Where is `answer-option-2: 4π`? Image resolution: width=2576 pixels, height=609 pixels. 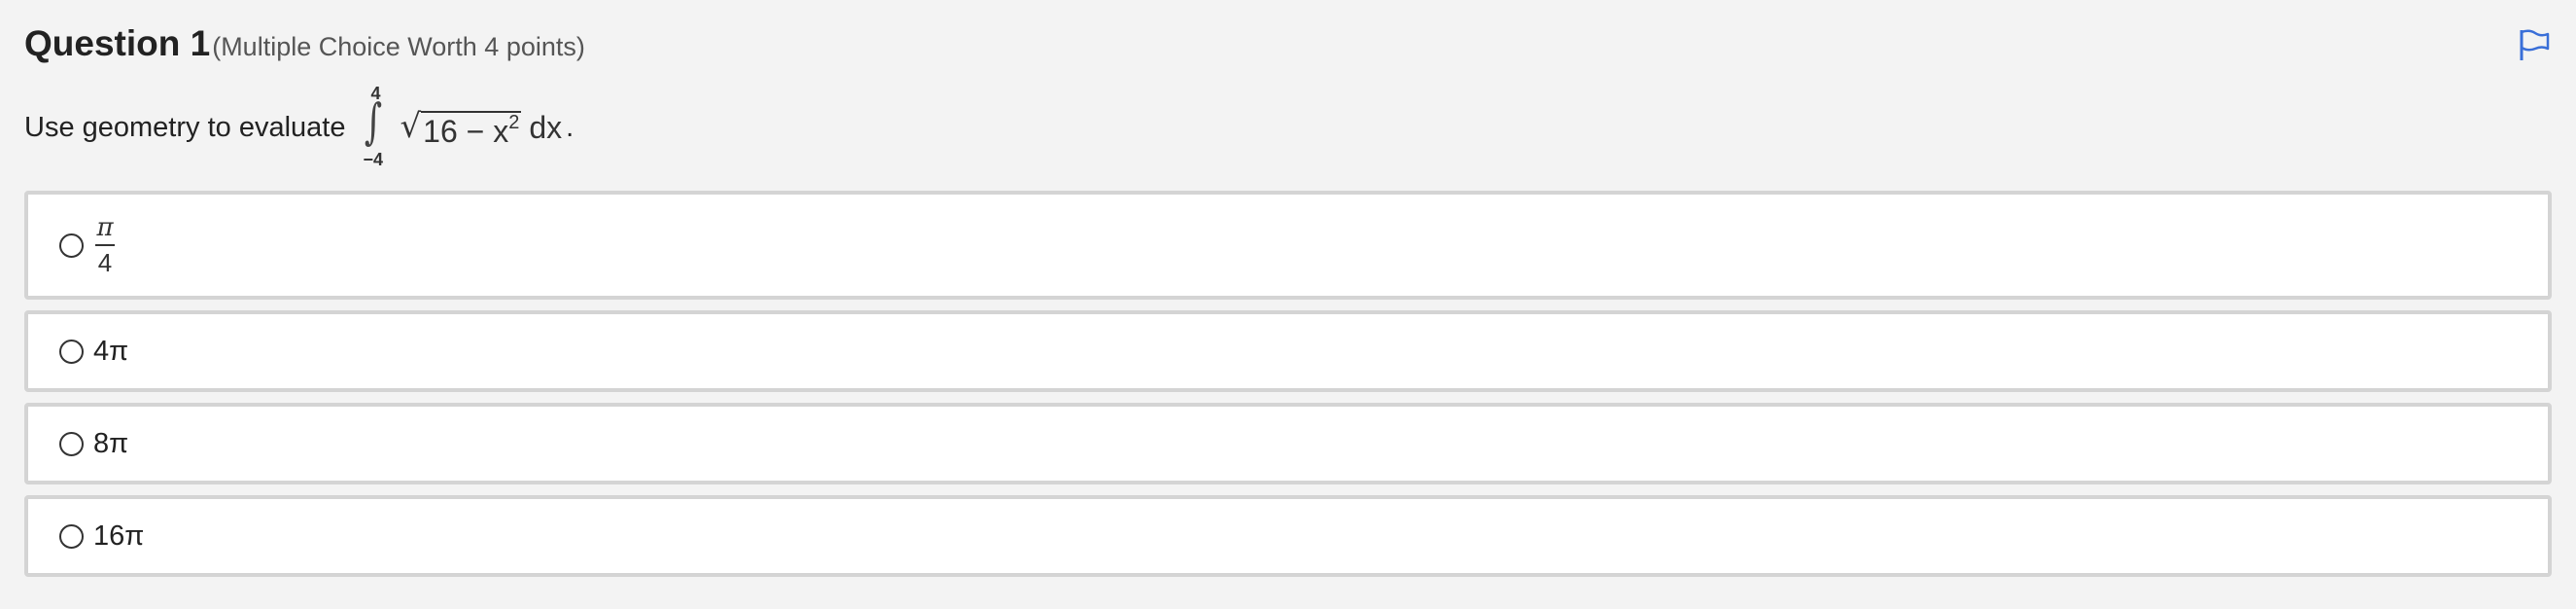 answer-option-2: 4π is located at coordinates (1288, 351).